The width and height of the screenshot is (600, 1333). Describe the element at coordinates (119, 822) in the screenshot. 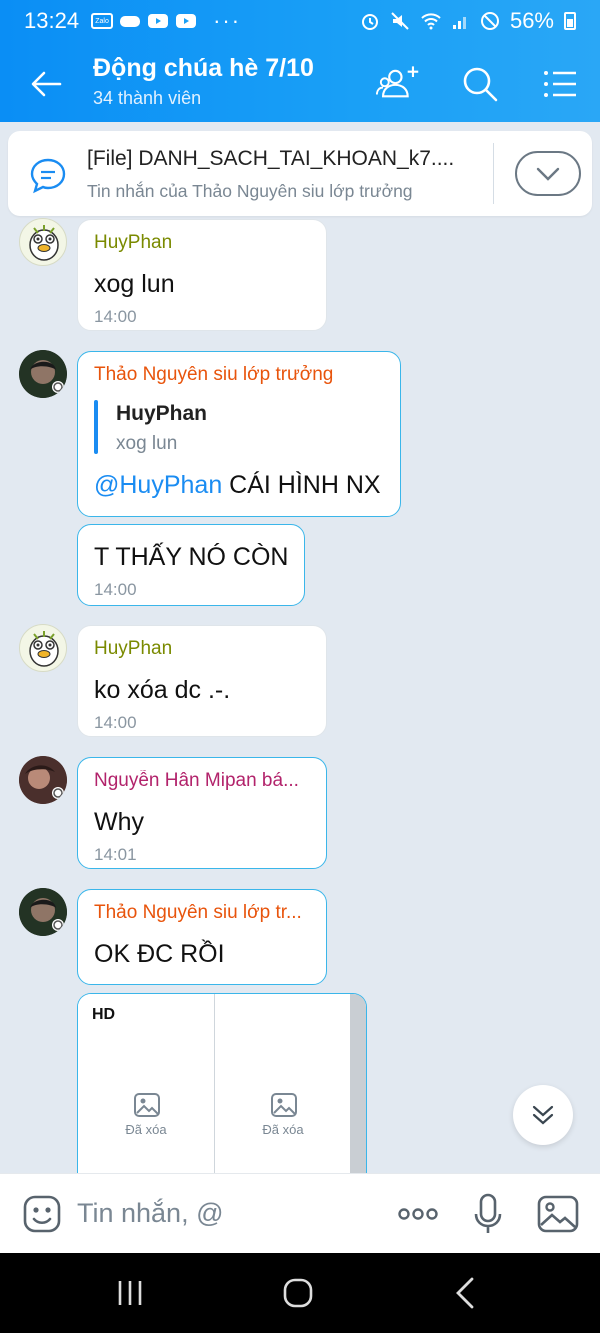

I see `message-text: Why` at that location.